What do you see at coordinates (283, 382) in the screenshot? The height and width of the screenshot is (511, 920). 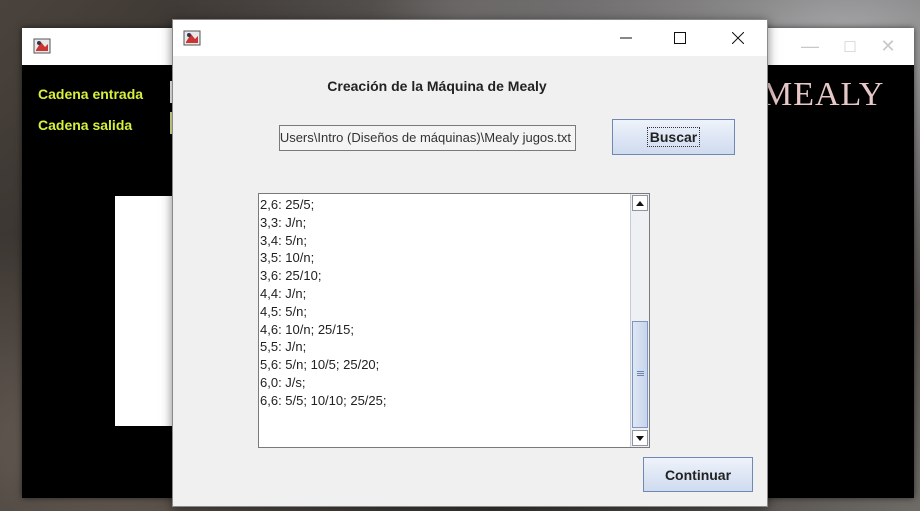 I see `list-item: 6,0: J/s;` at bounding box center [283, 382].